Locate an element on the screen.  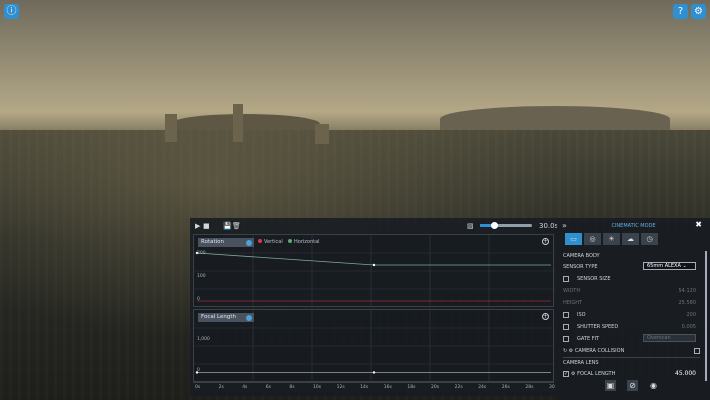
time-tick: 8s is located at coordinates (292, 387).